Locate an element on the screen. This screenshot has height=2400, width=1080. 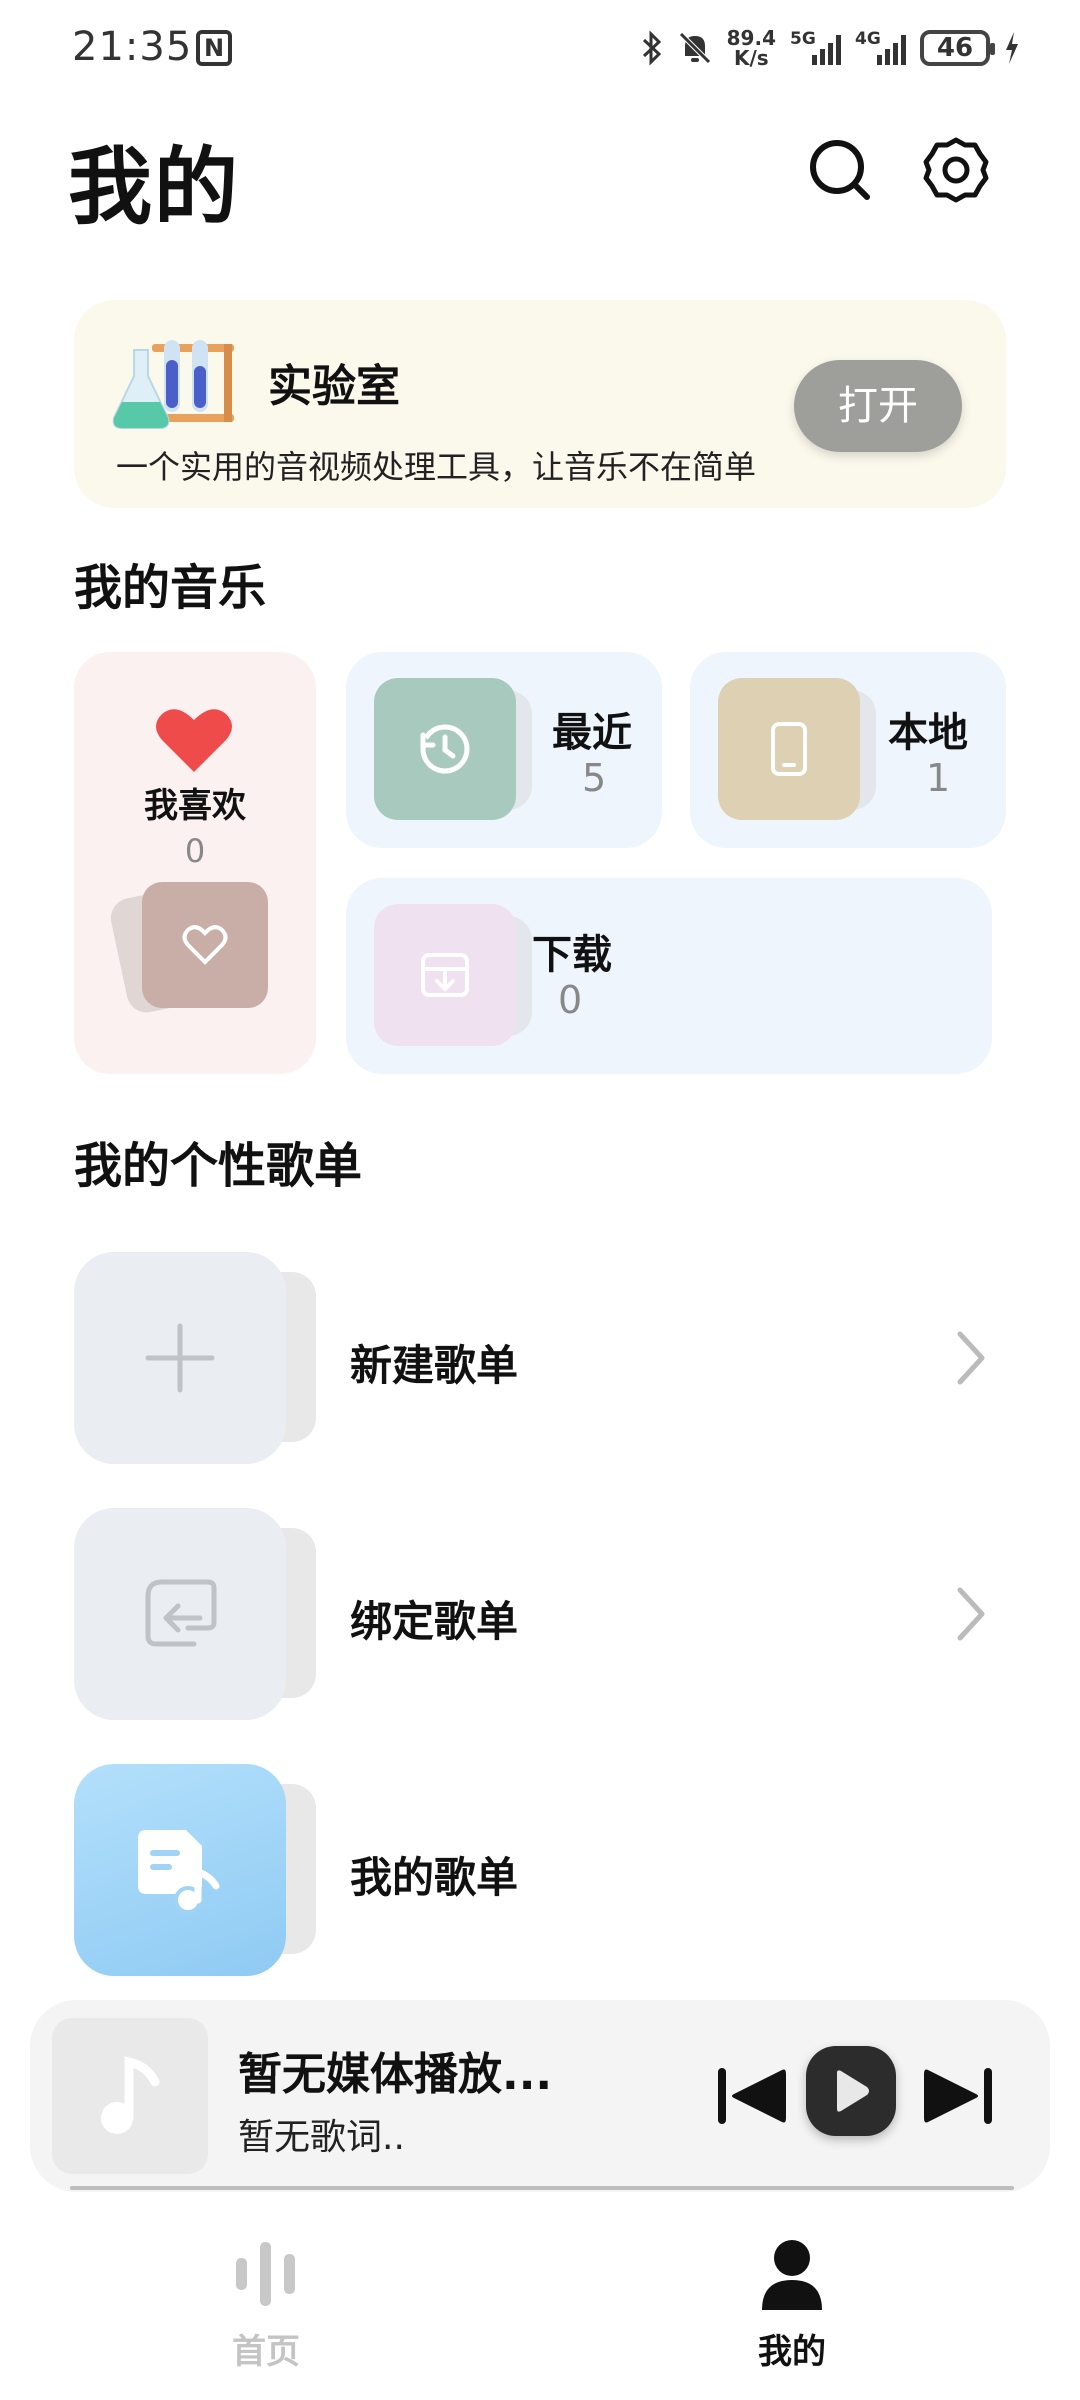
net-speed: 89.4 K/s is located at coordinates (751, 48).